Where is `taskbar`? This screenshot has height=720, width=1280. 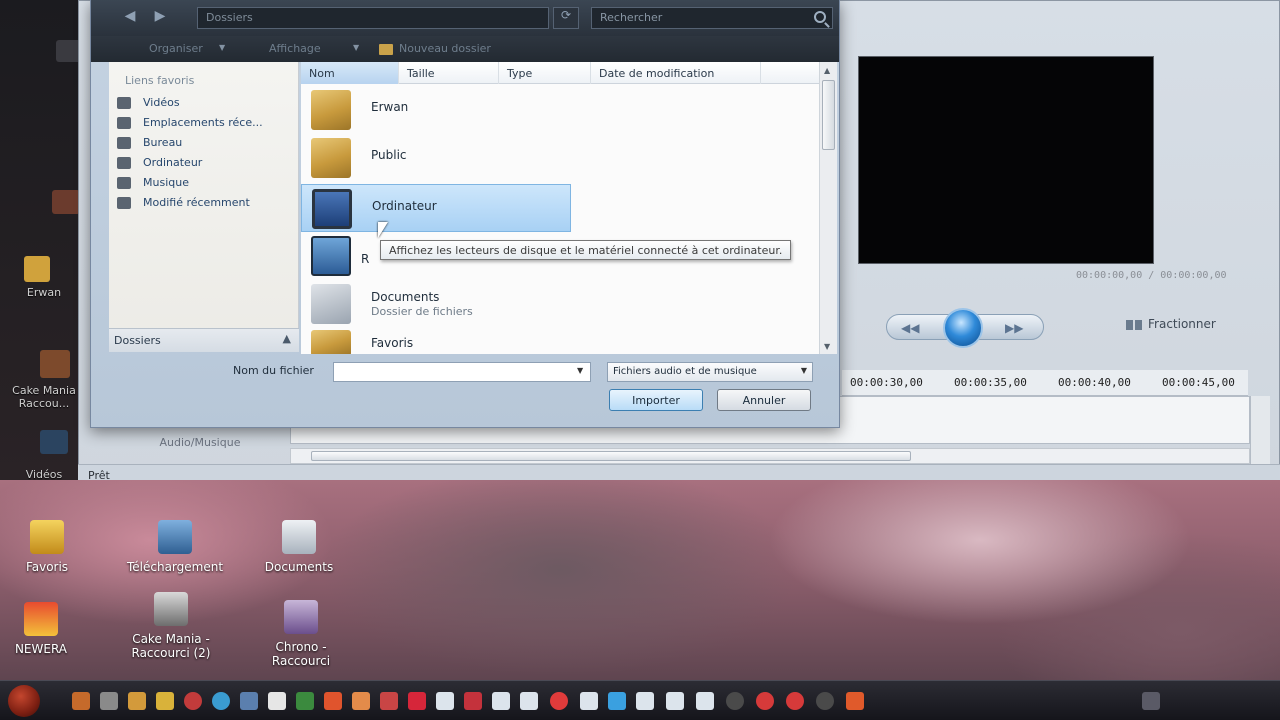 taskbar is located at coordinates (640, 700).